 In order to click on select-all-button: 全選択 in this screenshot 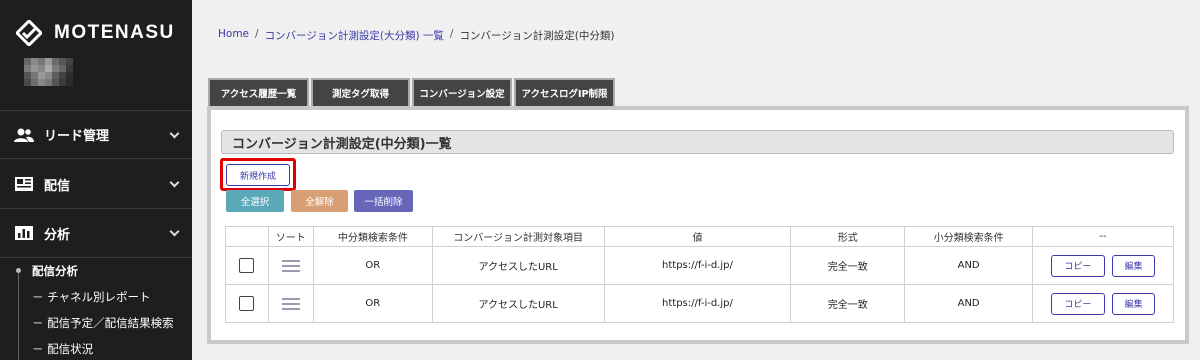, I will do `click(255, 201)`.